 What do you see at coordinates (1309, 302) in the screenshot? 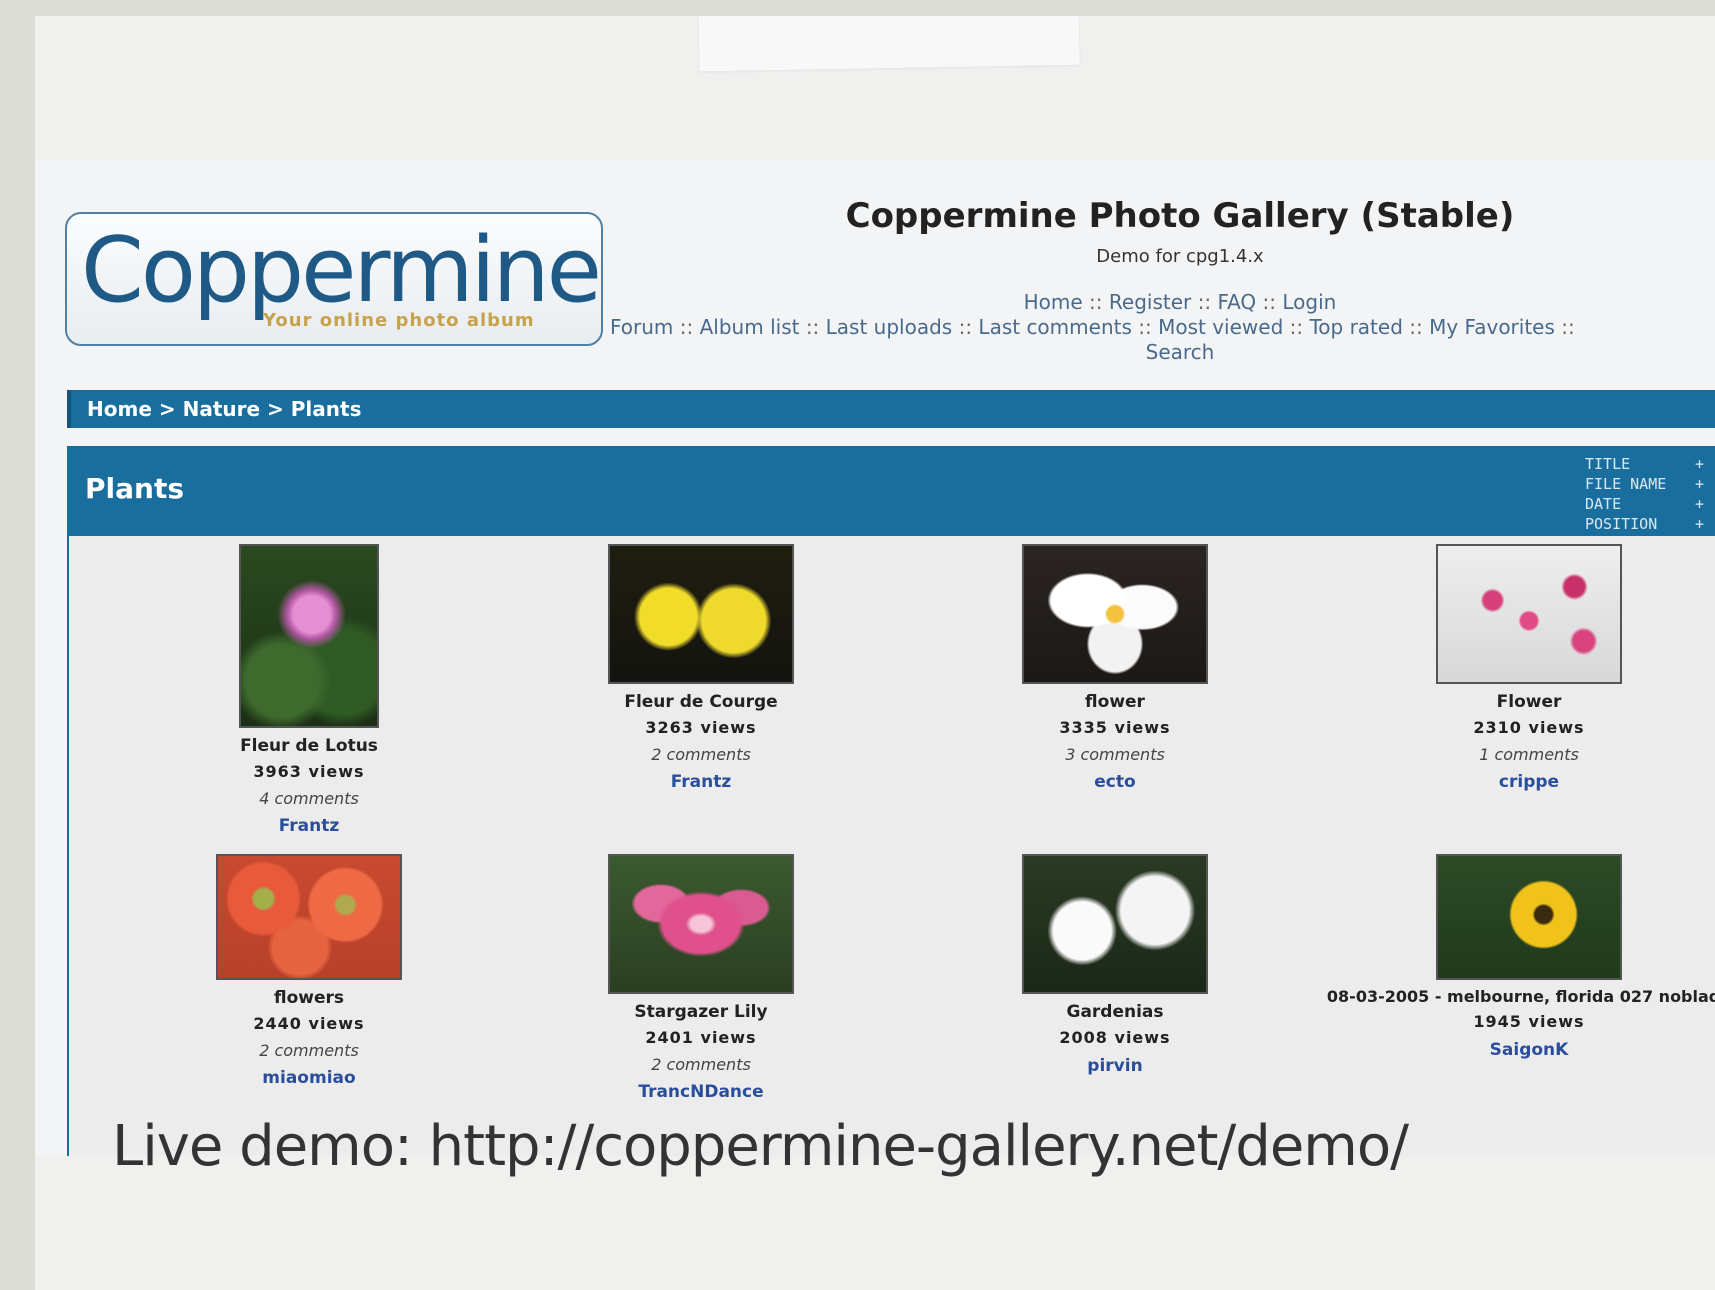
I see `nav-login-link: Login` at bounding box center [1309, 302].